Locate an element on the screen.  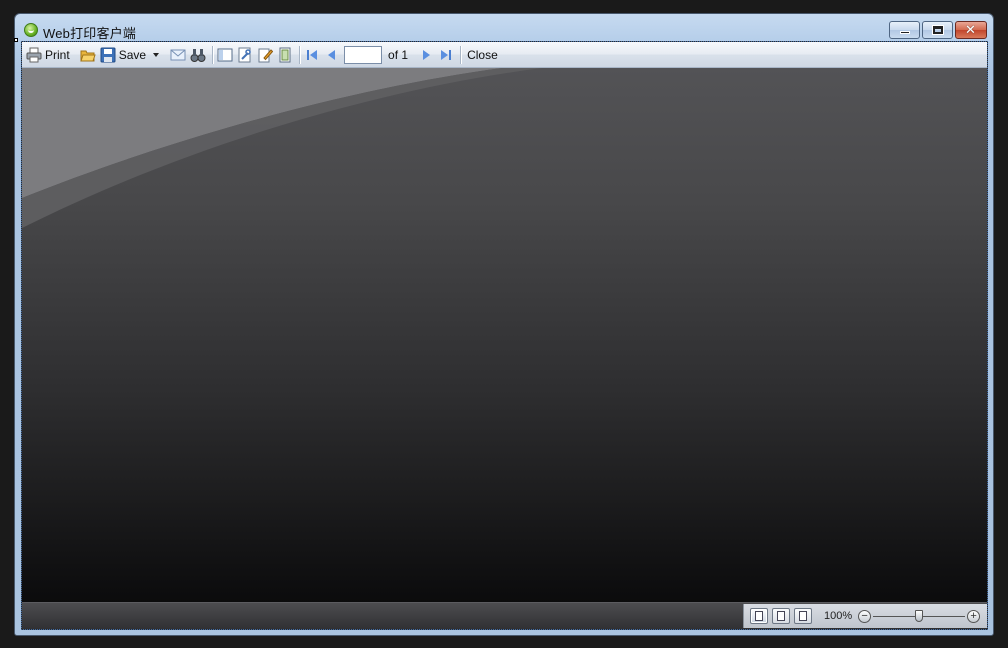
next-page-button is located at coordinates (426, 55).